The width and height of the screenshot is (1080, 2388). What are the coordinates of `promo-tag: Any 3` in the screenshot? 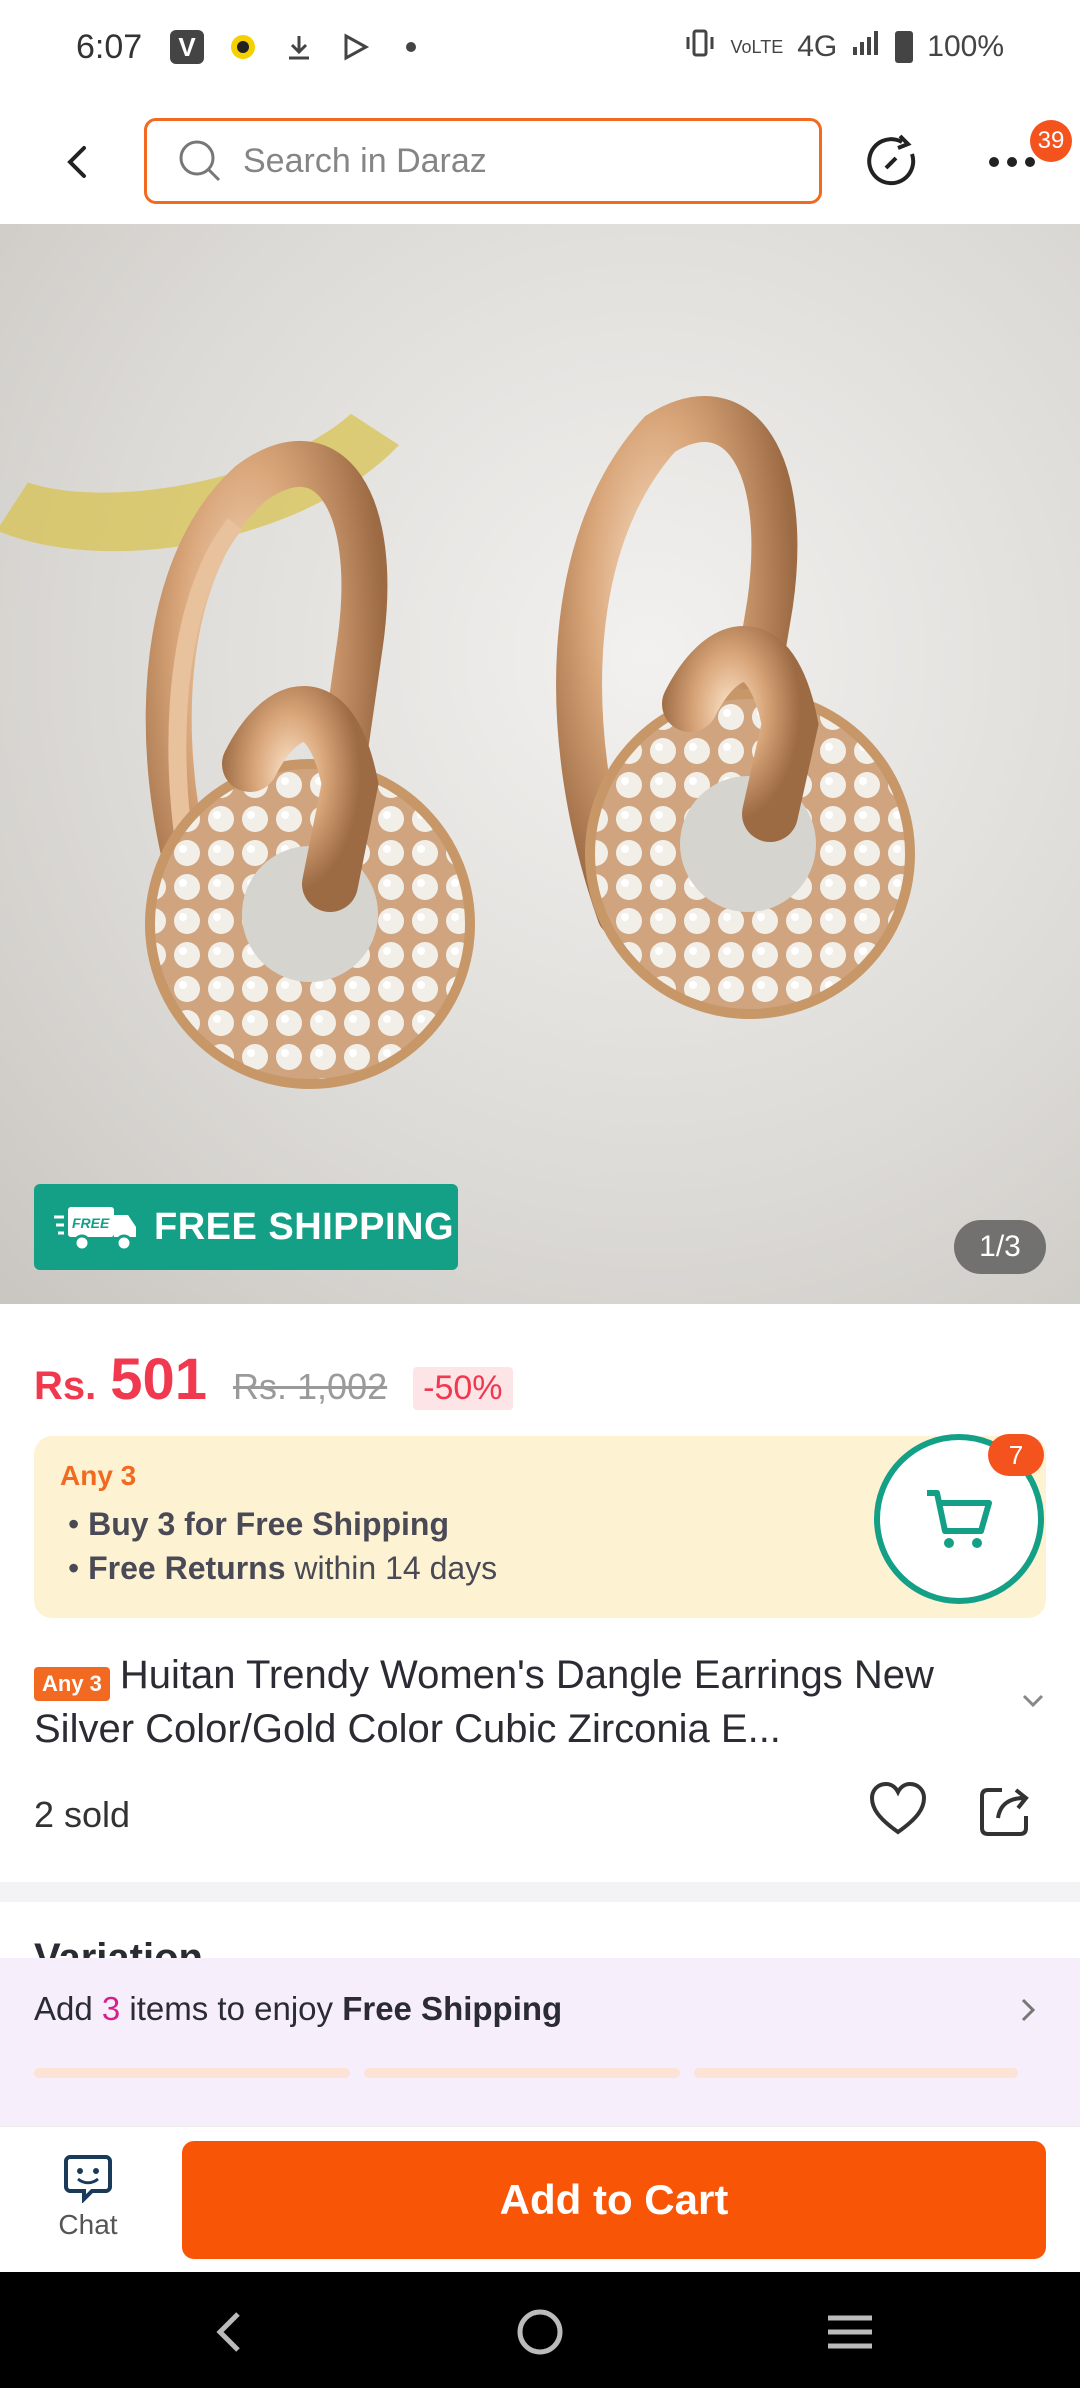 It's located at (98, 1475).